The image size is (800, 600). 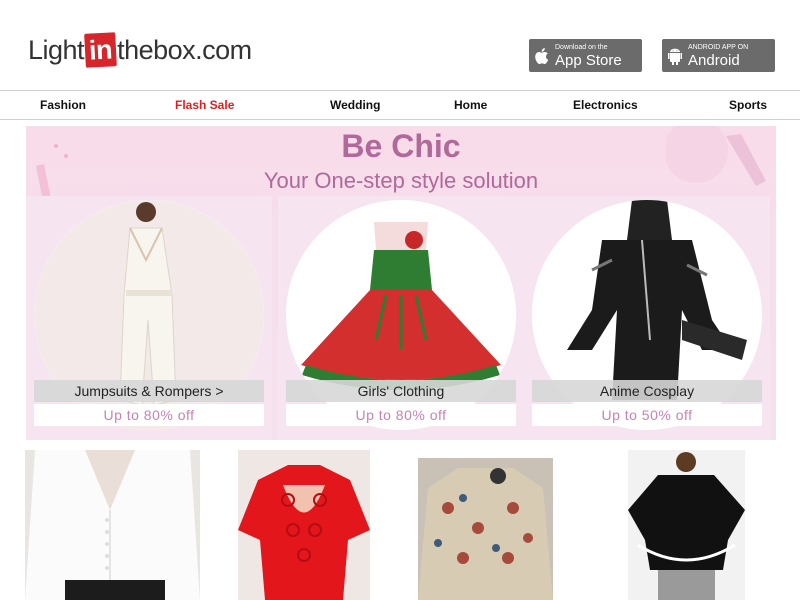 I want to click on card-label: Anime Cosplay, so click(x=647, y=391).